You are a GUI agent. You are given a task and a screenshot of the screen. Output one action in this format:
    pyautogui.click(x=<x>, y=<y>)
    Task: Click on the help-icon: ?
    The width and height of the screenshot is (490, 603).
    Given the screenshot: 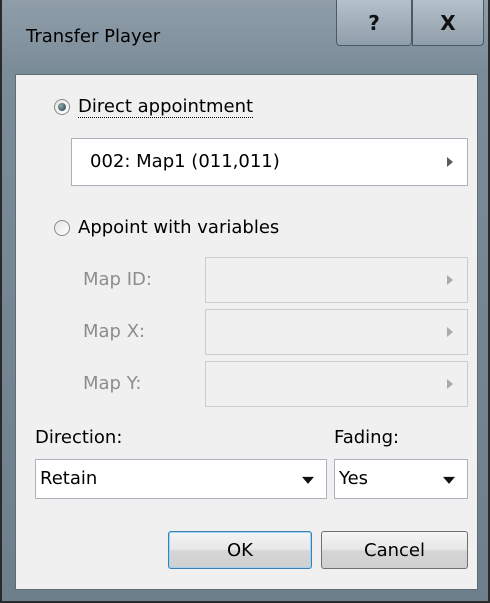 What is the action you would take?
    pyautogui.click(x=374, y=22)
    